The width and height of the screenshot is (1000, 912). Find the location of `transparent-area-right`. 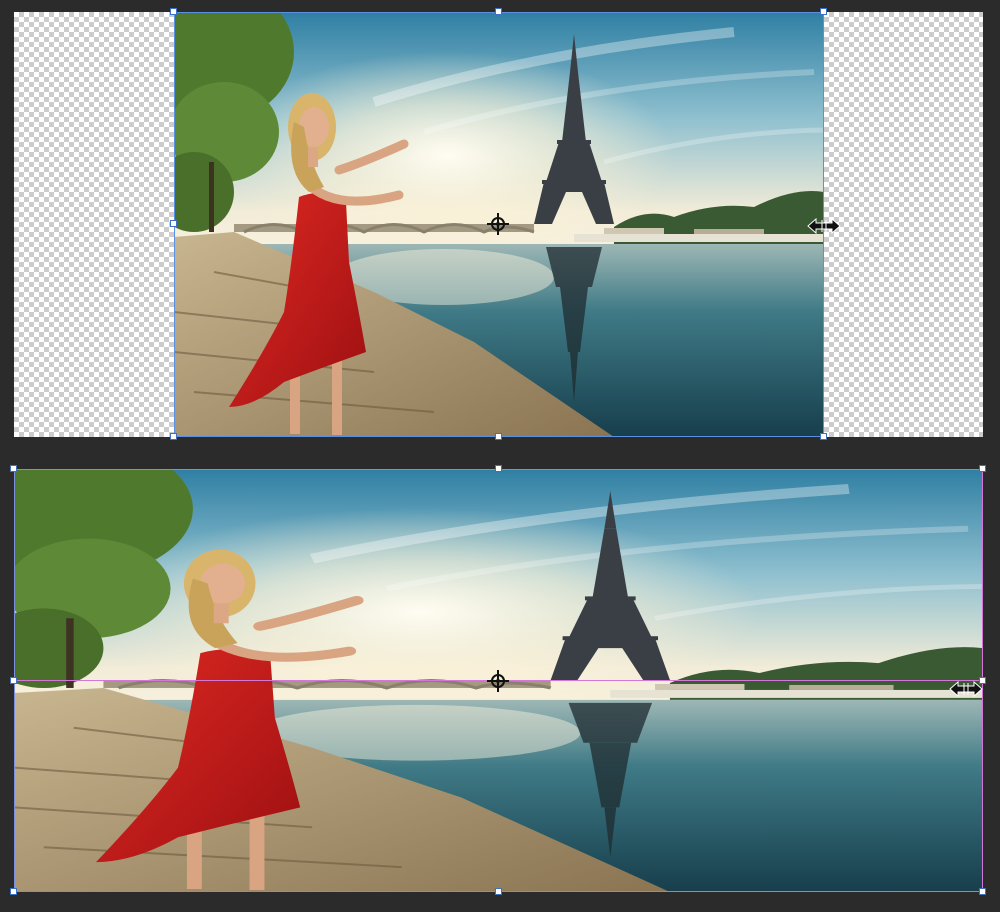

transparent-area-right is located at coordinates (903, 224).